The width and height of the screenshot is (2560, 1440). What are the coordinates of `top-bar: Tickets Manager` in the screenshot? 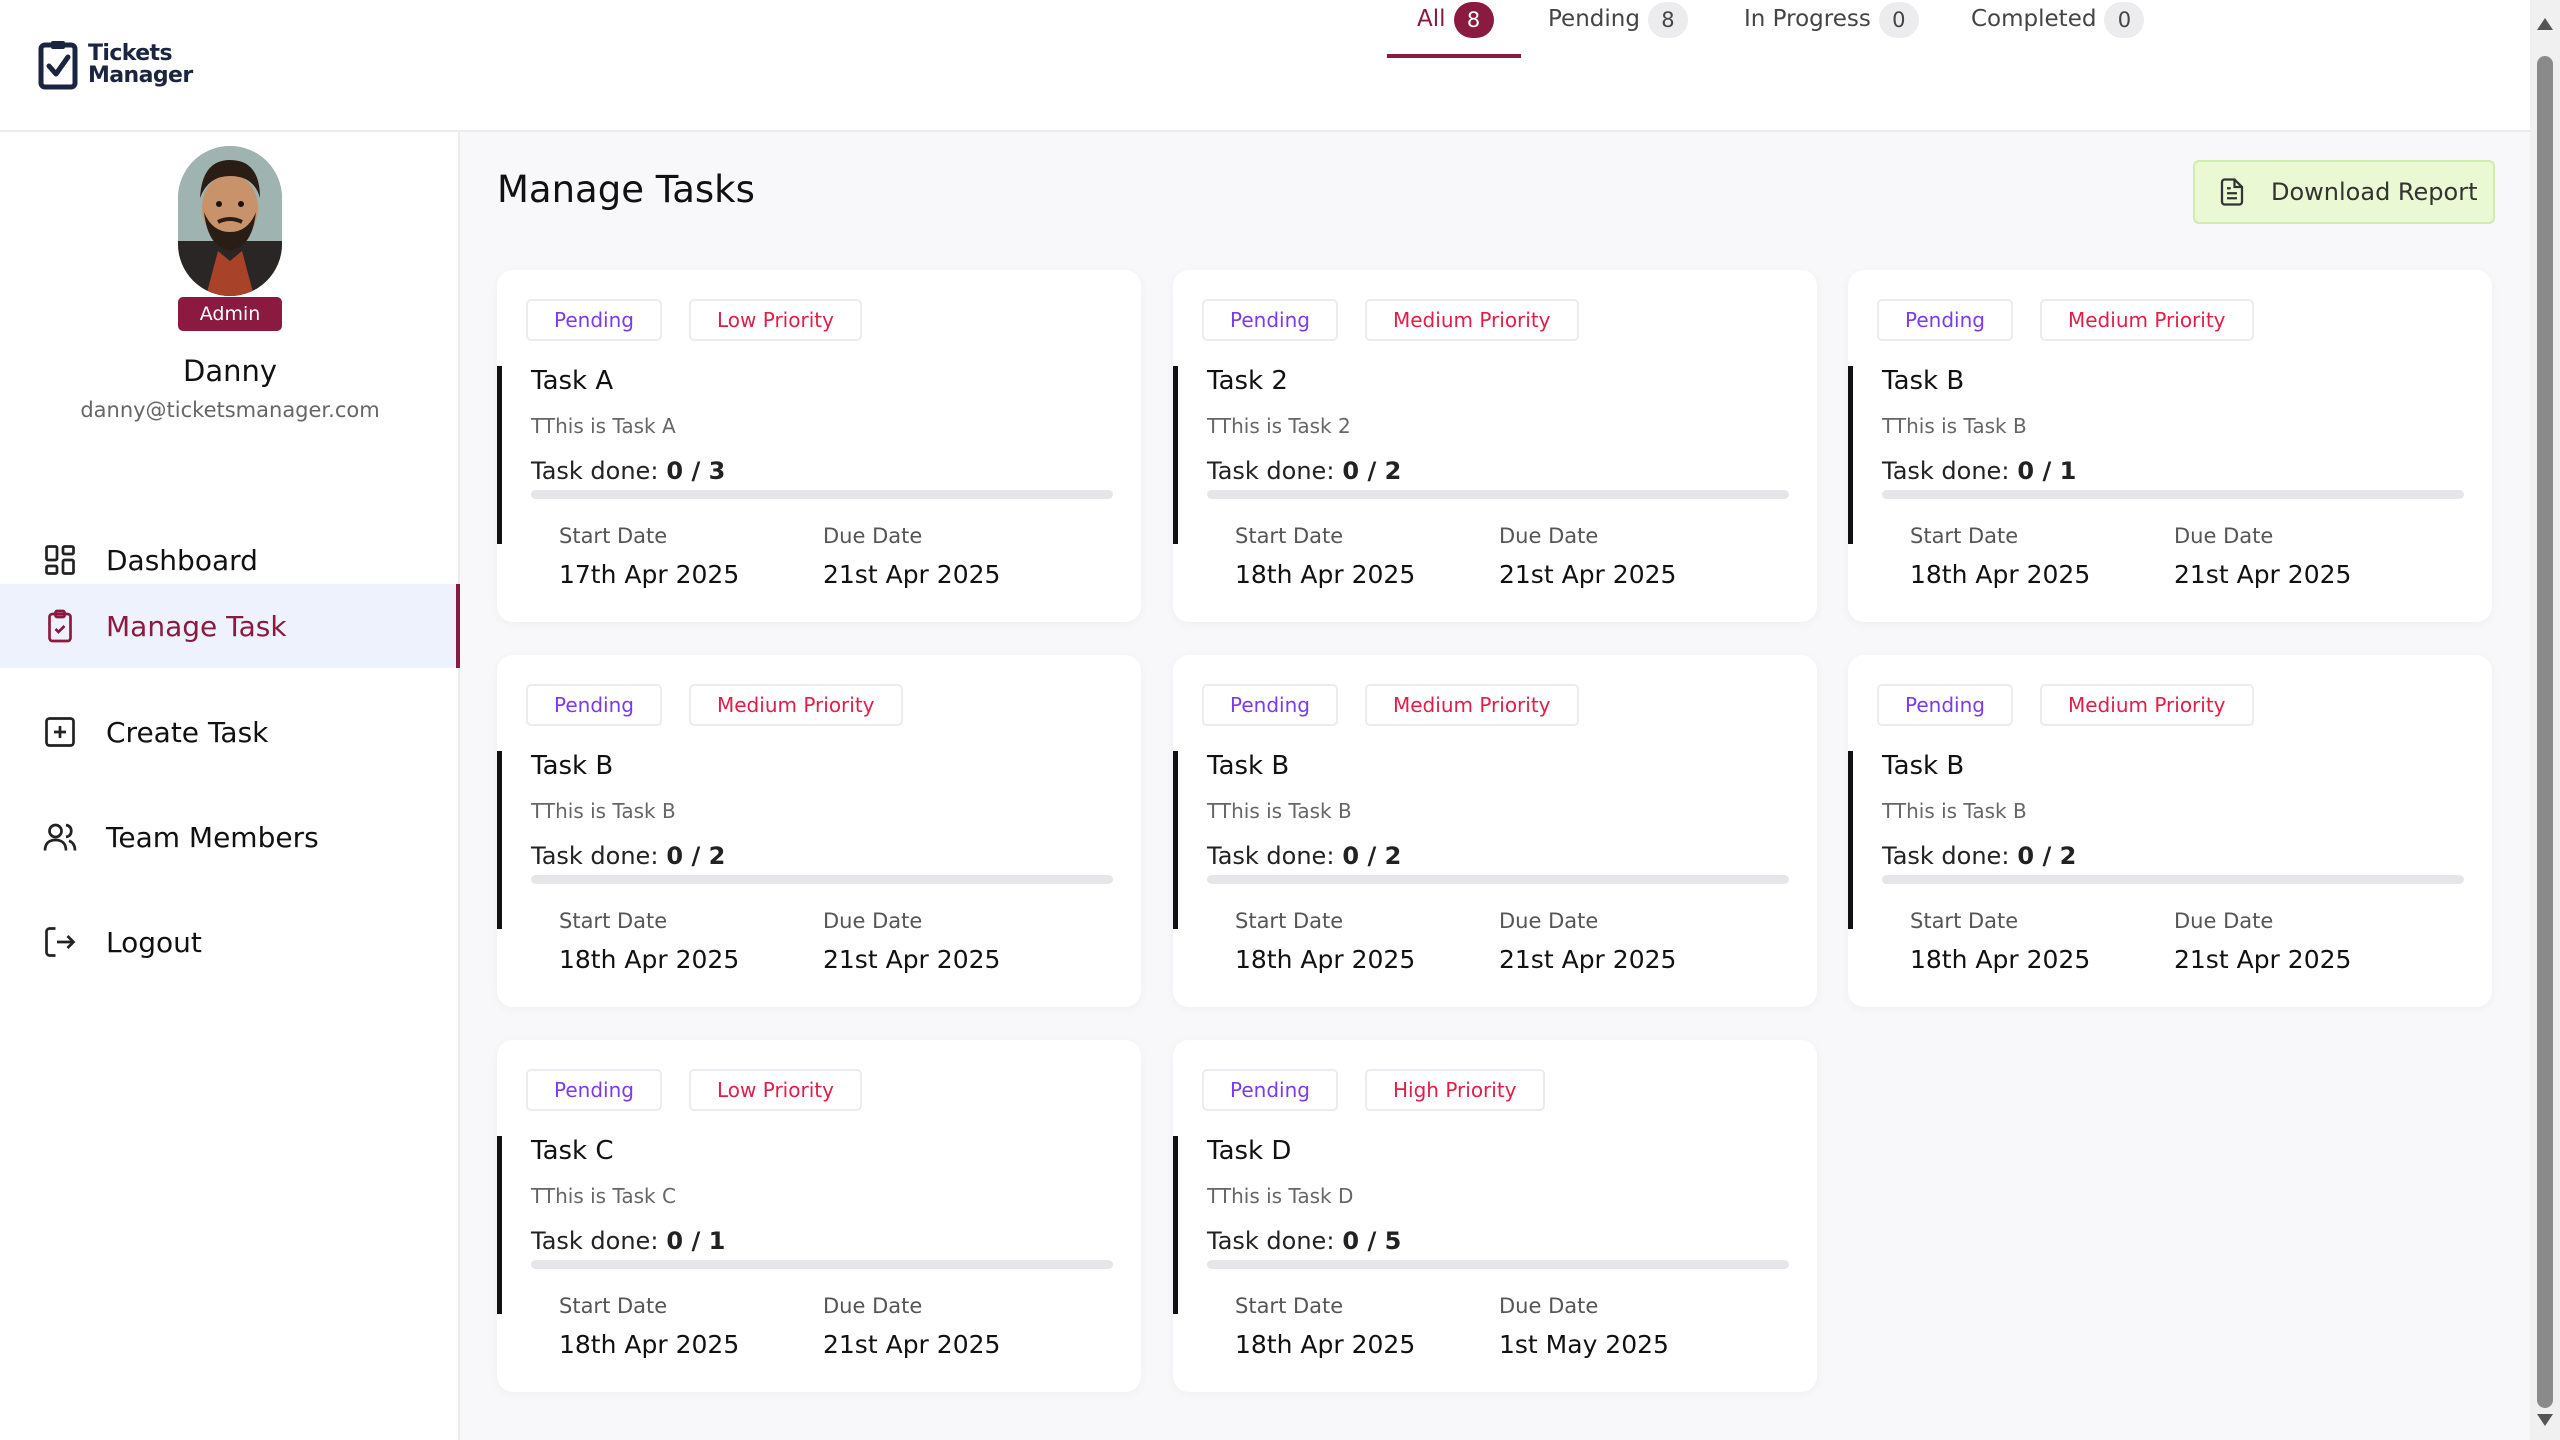 It's located at (1265, 66).